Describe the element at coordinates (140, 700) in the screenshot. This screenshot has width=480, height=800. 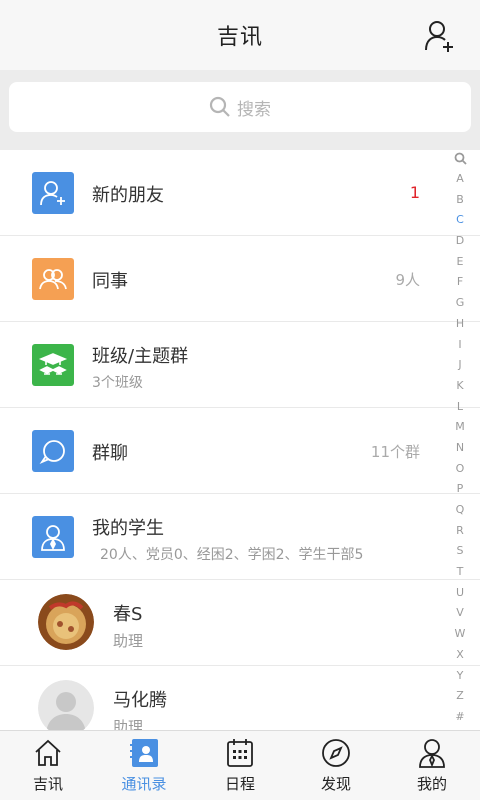
I see `contact-name: 马化腾` at that location.